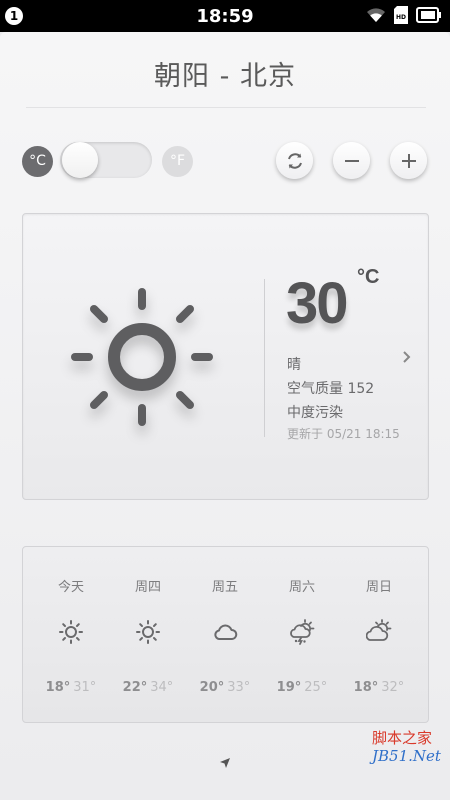  Describe the element at coordinates (225, 16) in the screenshot. I see `status-bar: 1 18:59 HD` at that location.